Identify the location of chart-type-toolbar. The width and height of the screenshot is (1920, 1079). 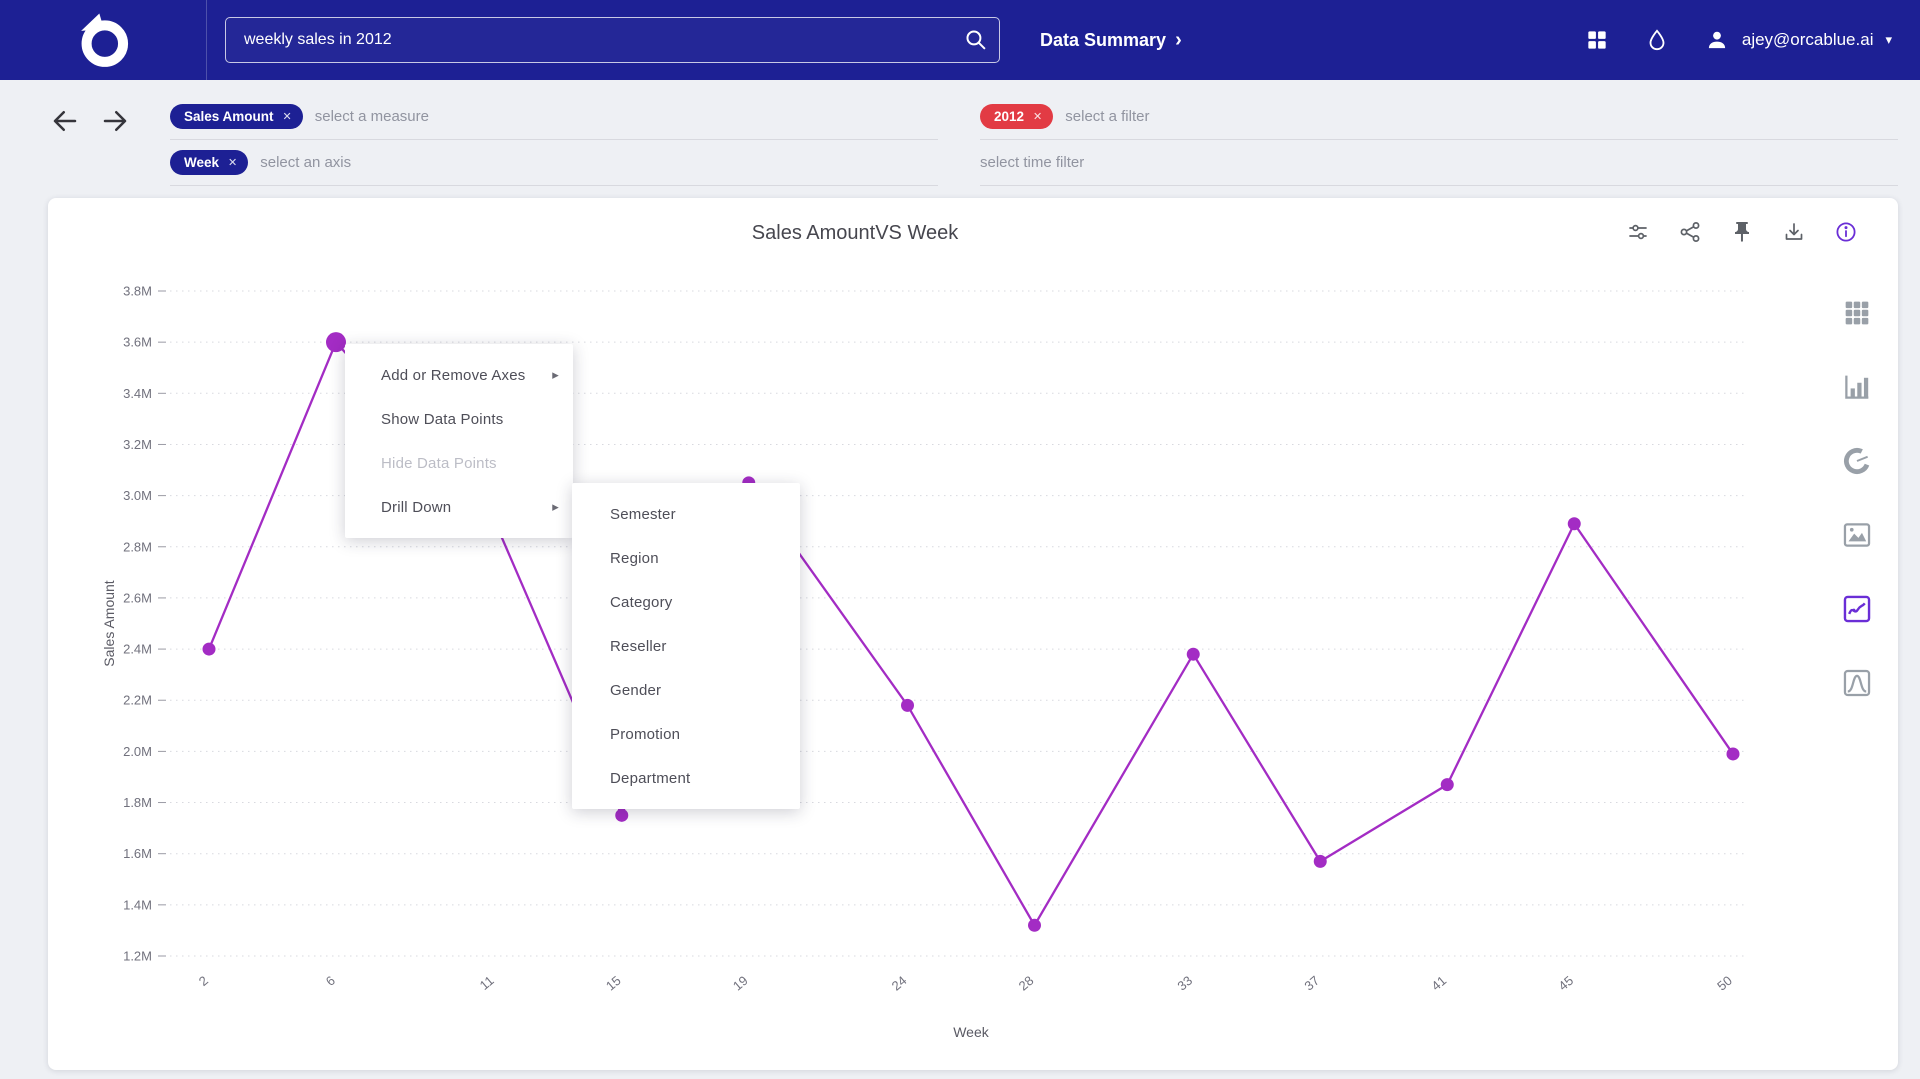
(1857, 498).